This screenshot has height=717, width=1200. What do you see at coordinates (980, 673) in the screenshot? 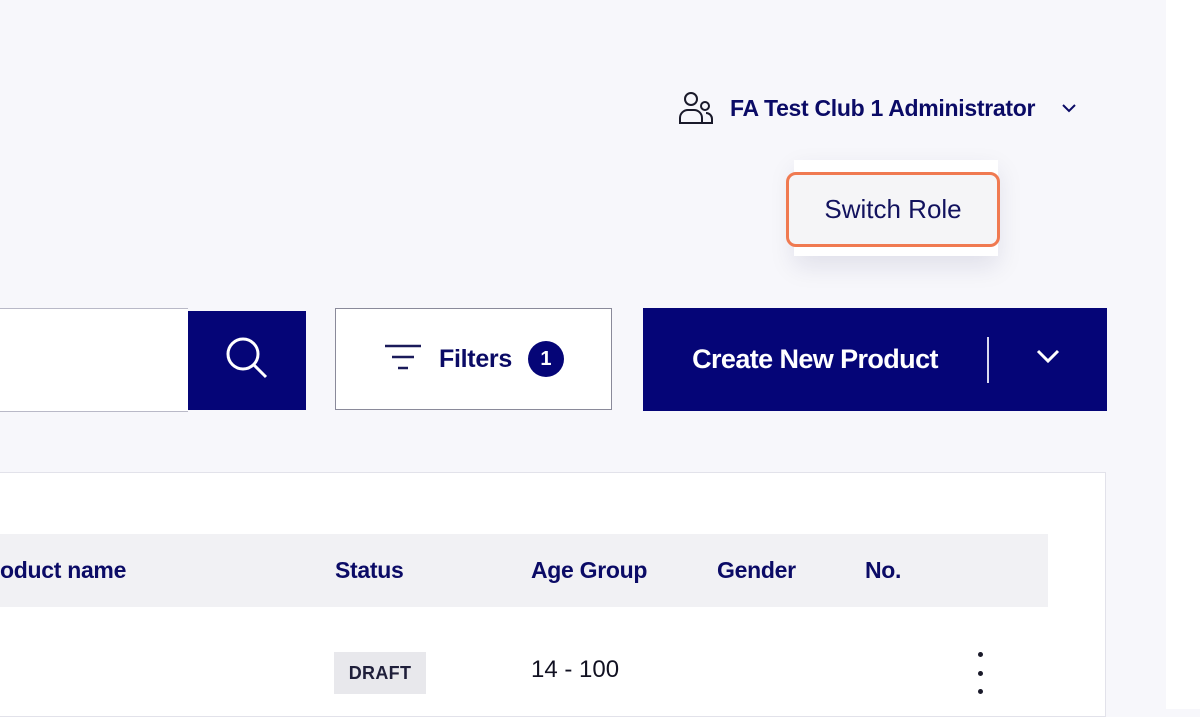
I see `row-actions-kebab-icon` at bounding box center [980, 673].